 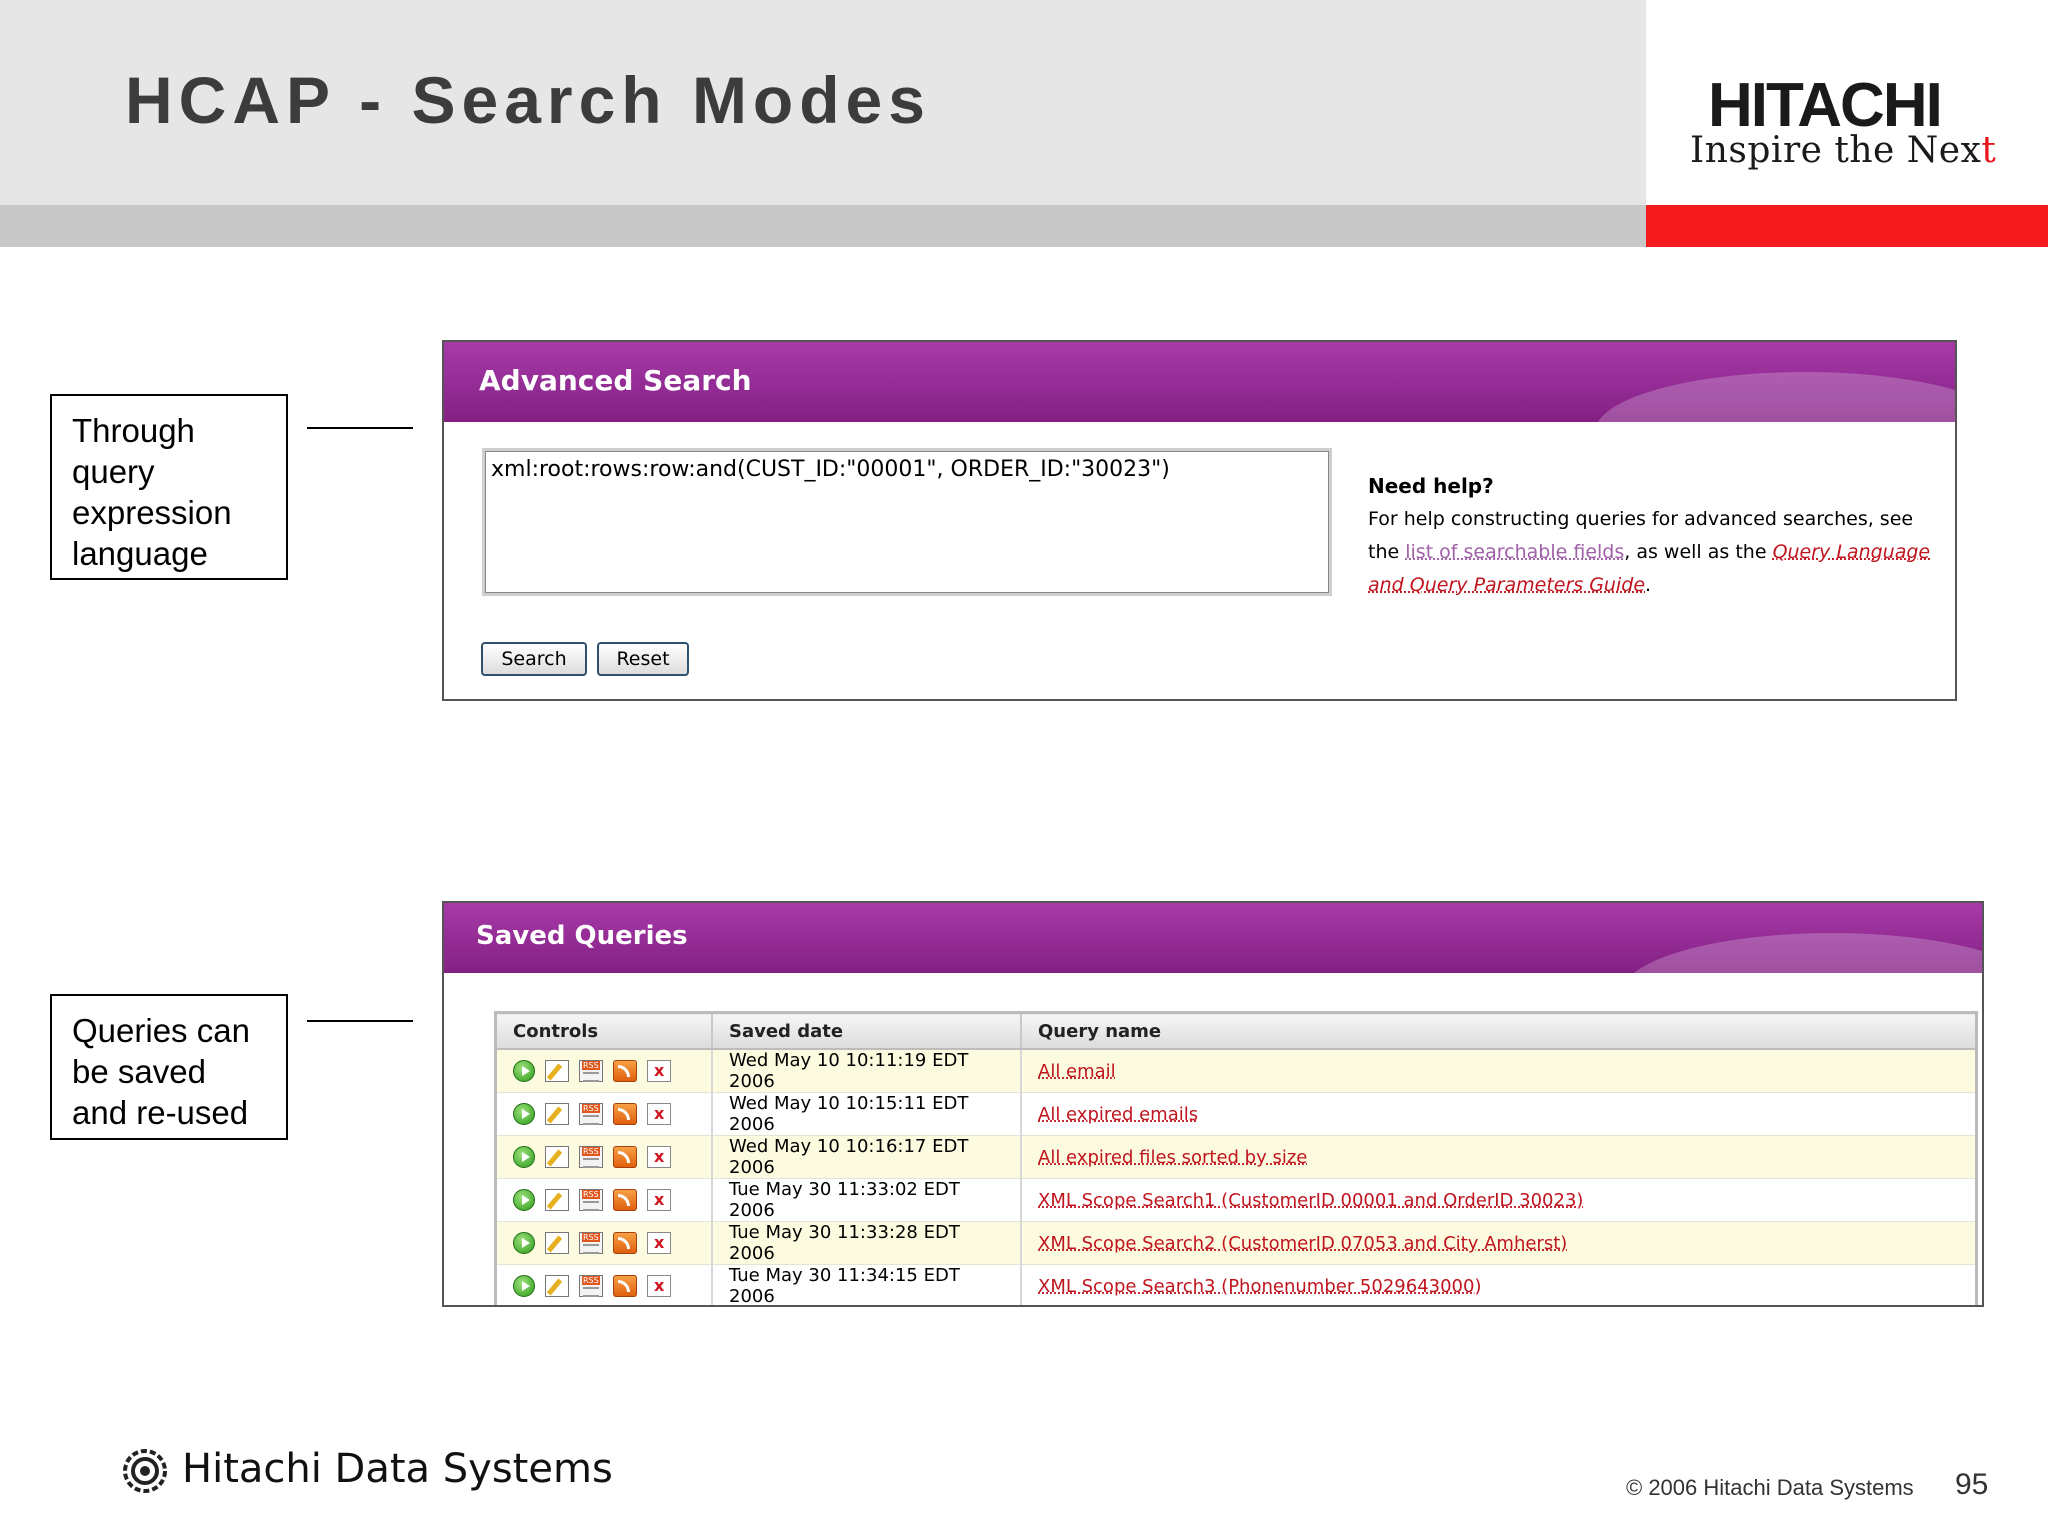 I want to click on searchable-fields-link: list of searchable fields, so click(x=1514, y=552).